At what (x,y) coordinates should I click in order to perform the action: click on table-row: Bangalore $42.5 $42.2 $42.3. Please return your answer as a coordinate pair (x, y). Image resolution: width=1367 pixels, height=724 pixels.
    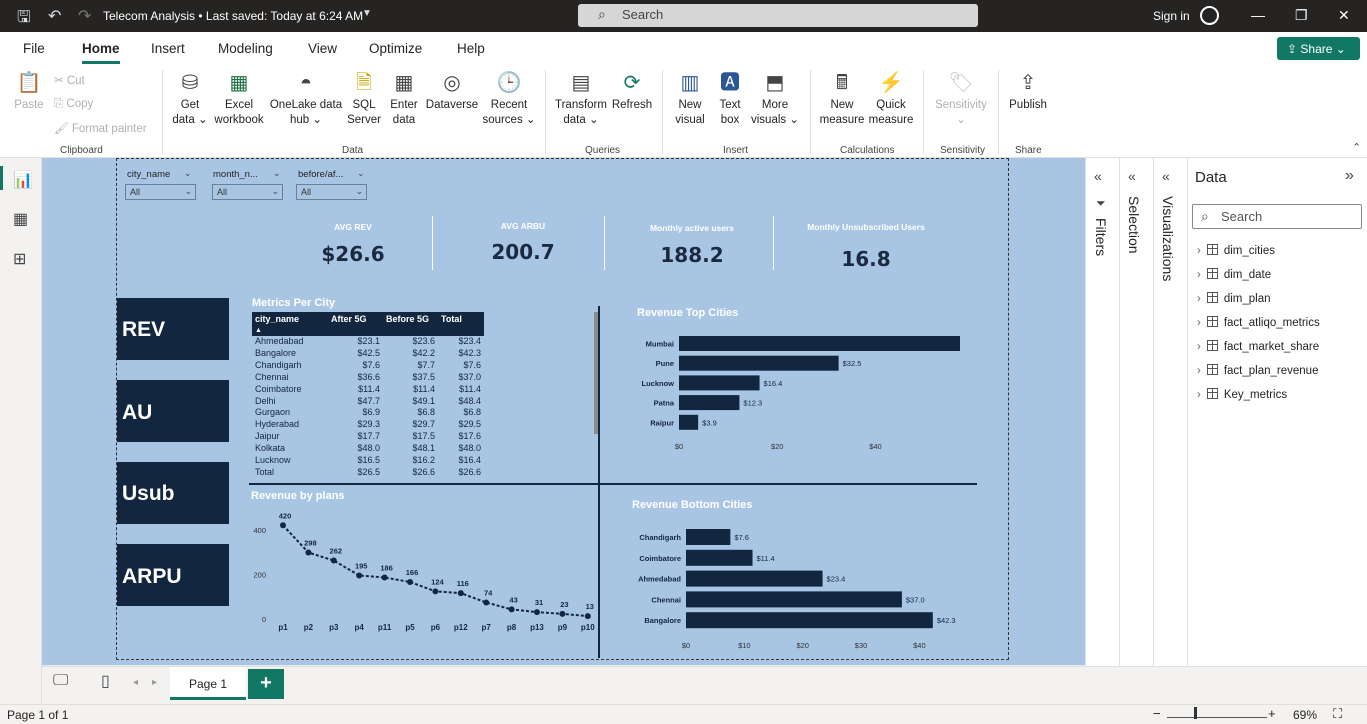
    Looking at the image, I should click on (368, 354).